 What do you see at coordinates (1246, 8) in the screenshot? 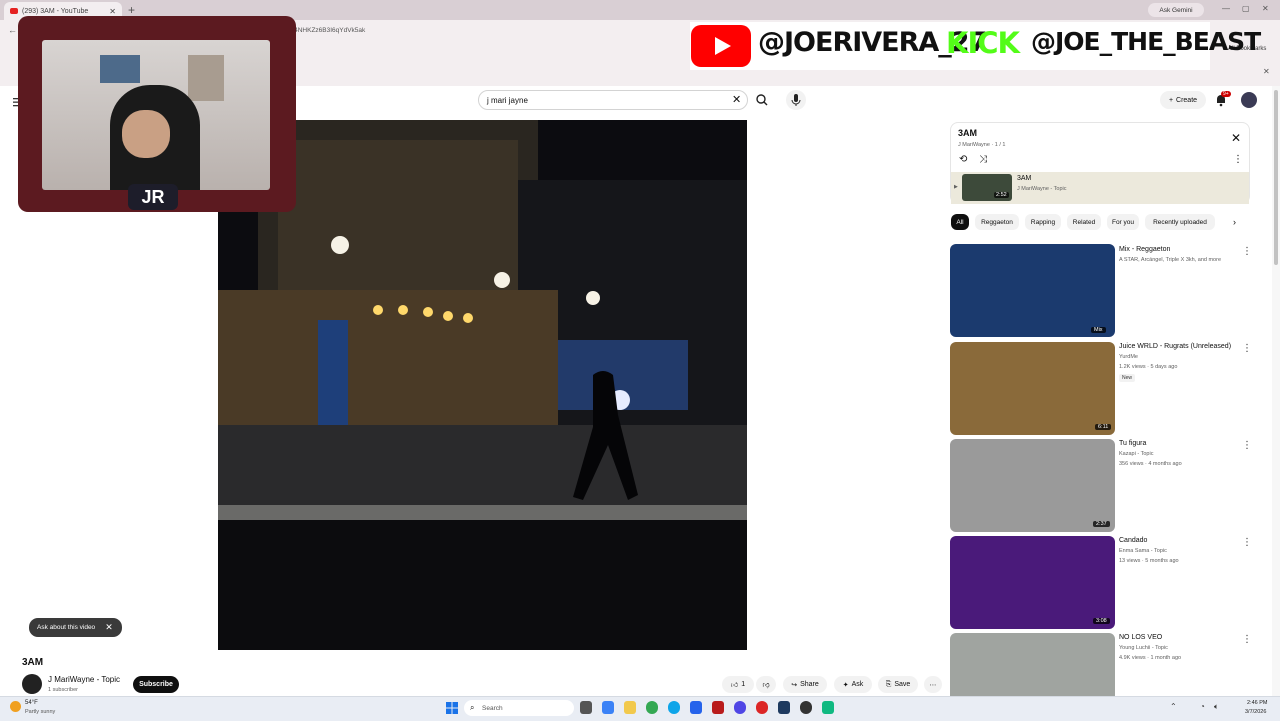
I see `maximize-icon: ▢` at bounding box center [1246, 8].